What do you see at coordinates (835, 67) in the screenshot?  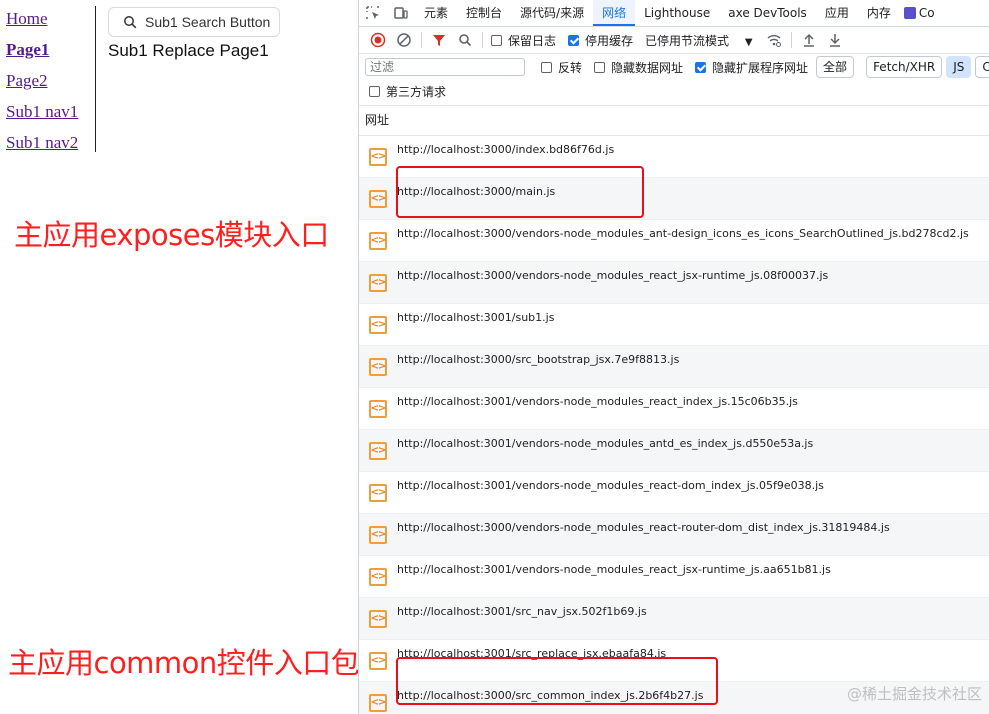 I see `type-filter-all: 全部` at bounding box center [835, 67].